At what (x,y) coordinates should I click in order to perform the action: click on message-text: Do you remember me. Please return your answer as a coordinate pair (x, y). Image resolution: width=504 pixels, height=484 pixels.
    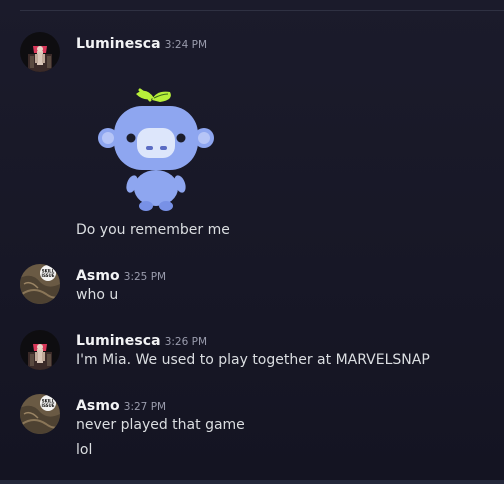
    Looking at the image, I should click on (153, 230).